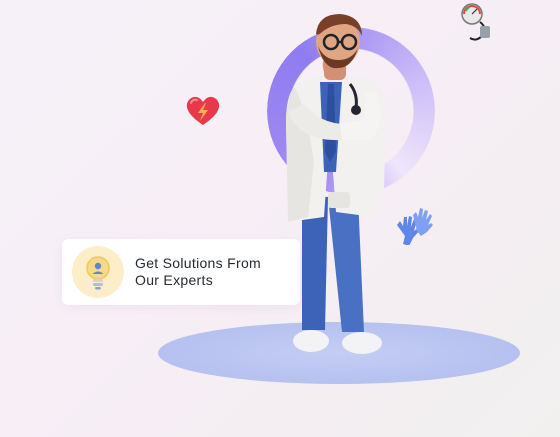  I want to click on doctor-figure, so click(336, 184).